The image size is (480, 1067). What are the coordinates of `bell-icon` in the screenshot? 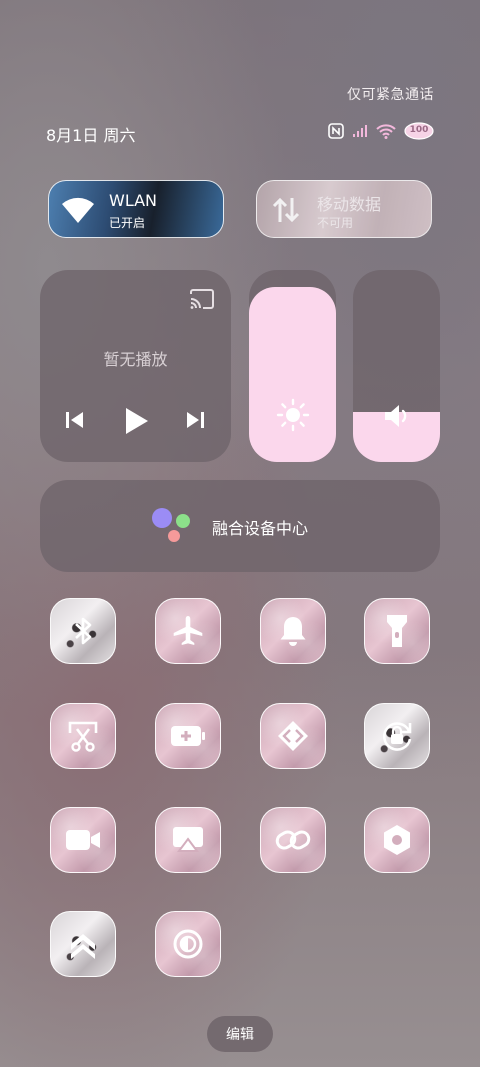 It's located at (293, 631).